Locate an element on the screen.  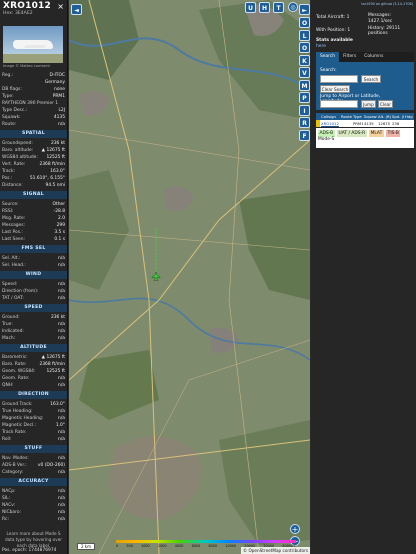
info-row: Last Pos.: 3.5 s is located at coordinates (33, 232).